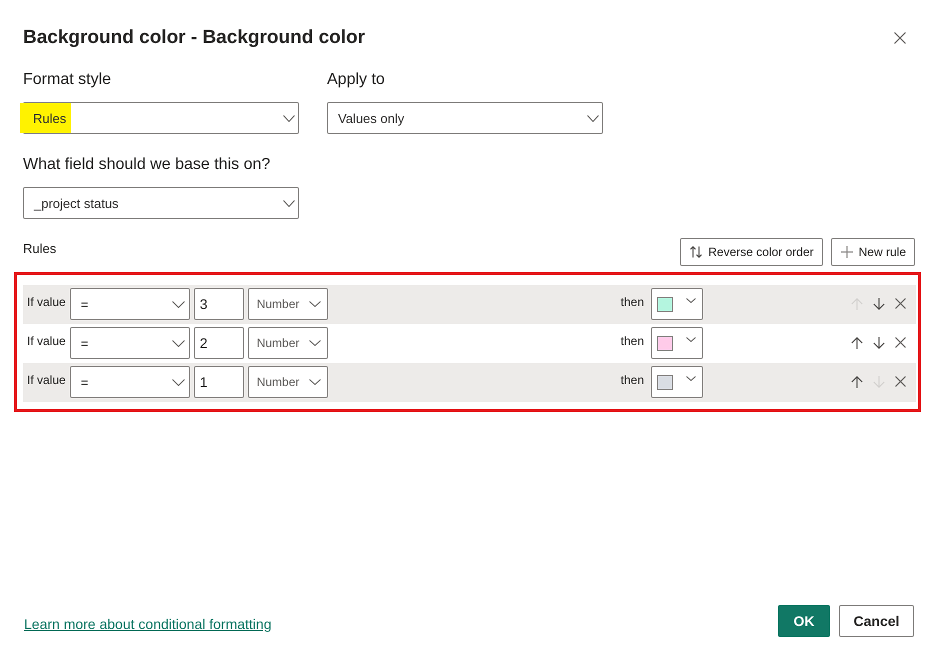 The image size is (933, 649). Describe the element at coordinates (147, 165) in the screenshot. I see `field-label: What field should we base this on?` at that location.